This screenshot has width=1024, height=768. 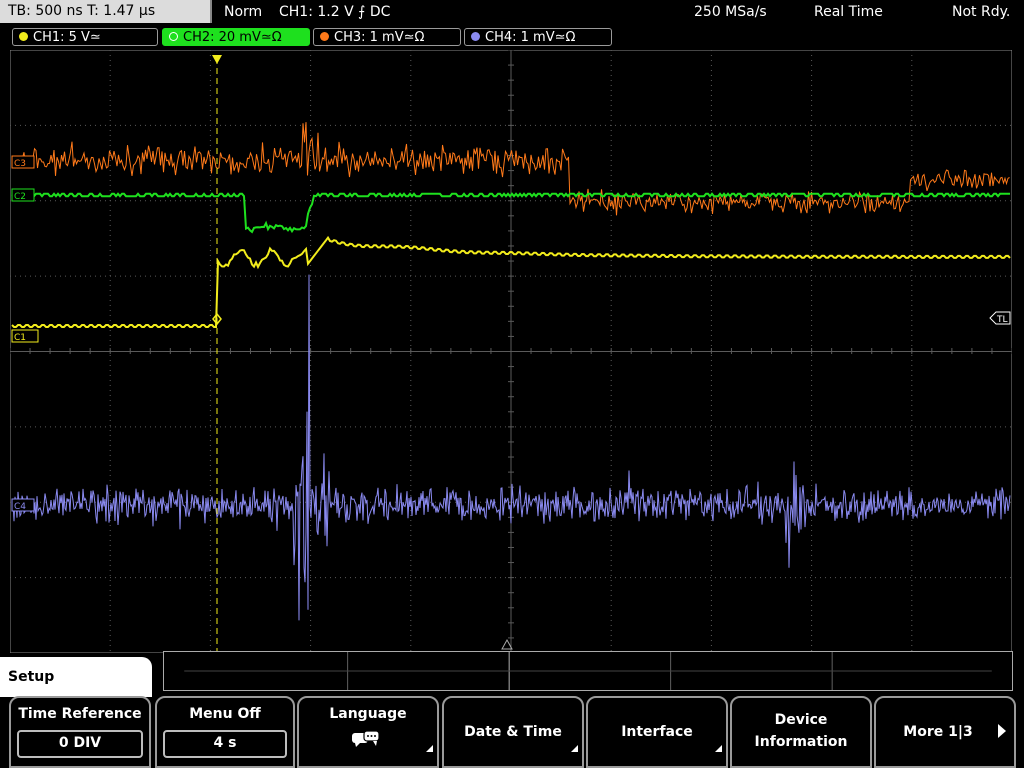 What do you see at coordinates (475, 36) in the screenshot?
I see `ch4-dot-icon` at bounding box center [475, 36].